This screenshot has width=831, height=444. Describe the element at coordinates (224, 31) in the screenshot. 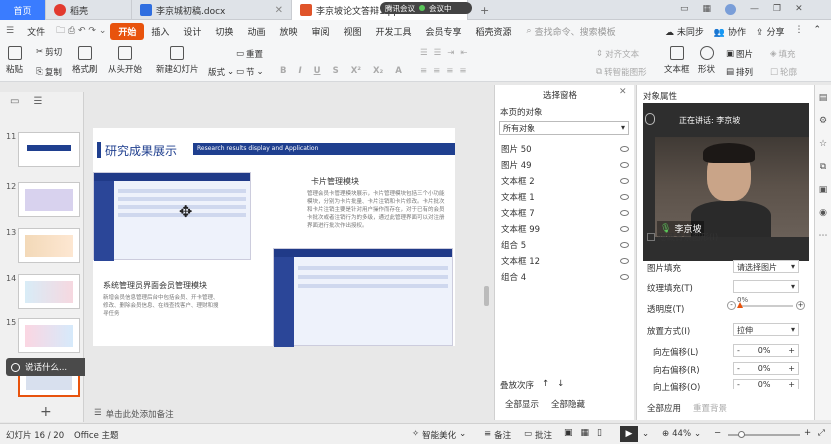

I see `menu-transition: 切换` at that location.